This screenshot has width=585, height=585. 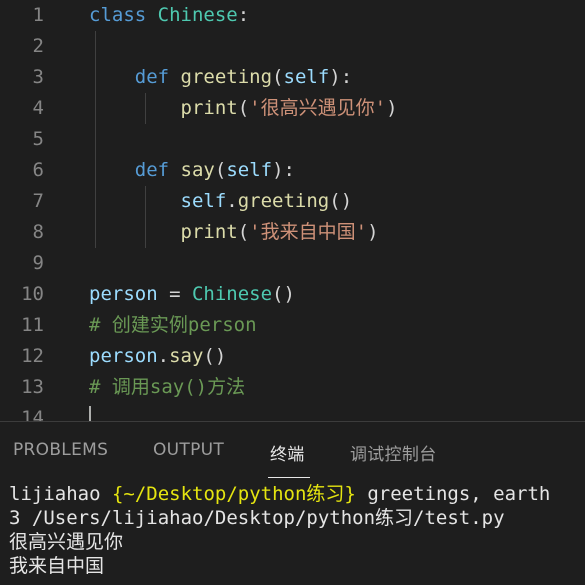 What do you see at coordinates (292, 263) in the screenshot?
I see `code-line: 9` at bounding box center [292, 263].